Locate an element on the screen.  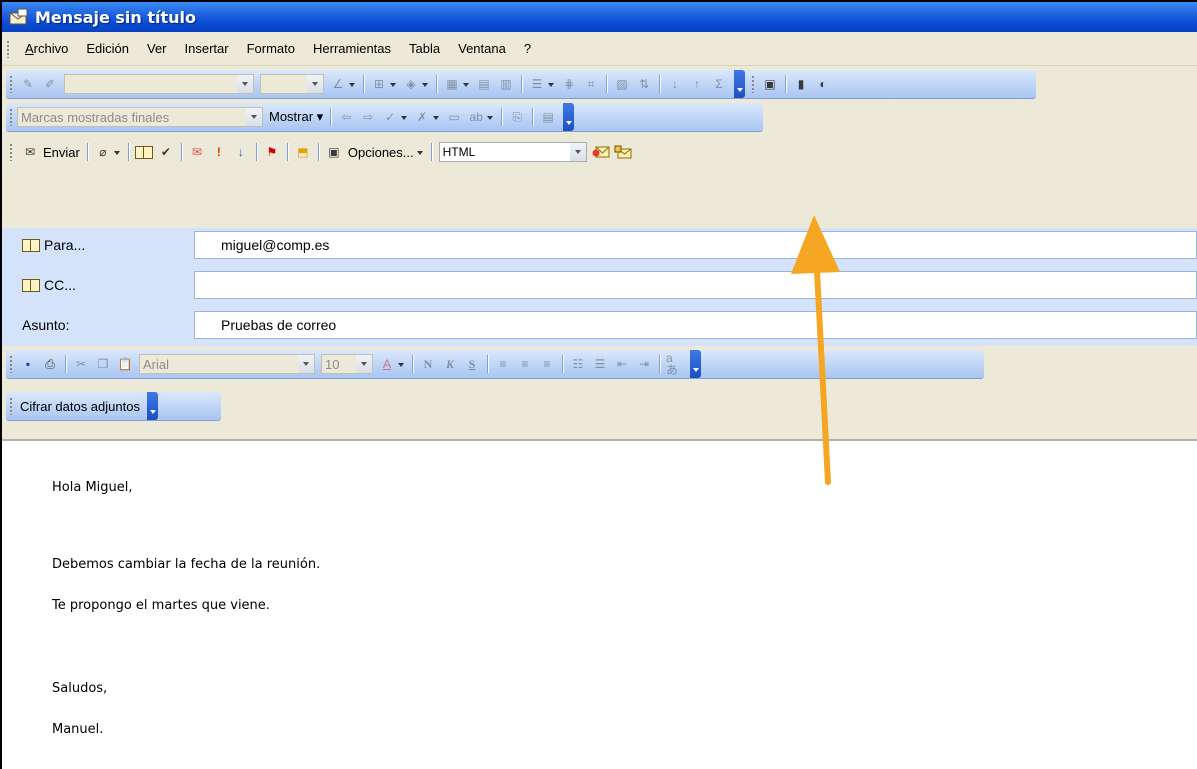
font-size-dropdown is located at coordinates (364, 364).